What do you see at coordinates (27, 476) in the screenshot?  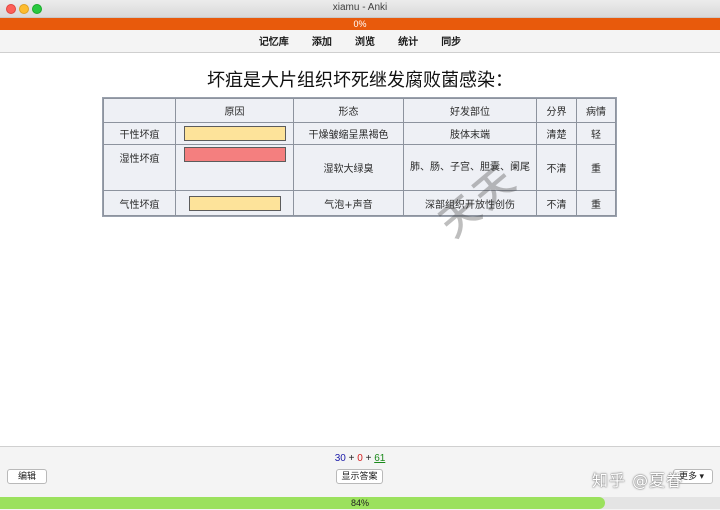 I see `edit-button: 编辑` at bounding box center [27, 476].